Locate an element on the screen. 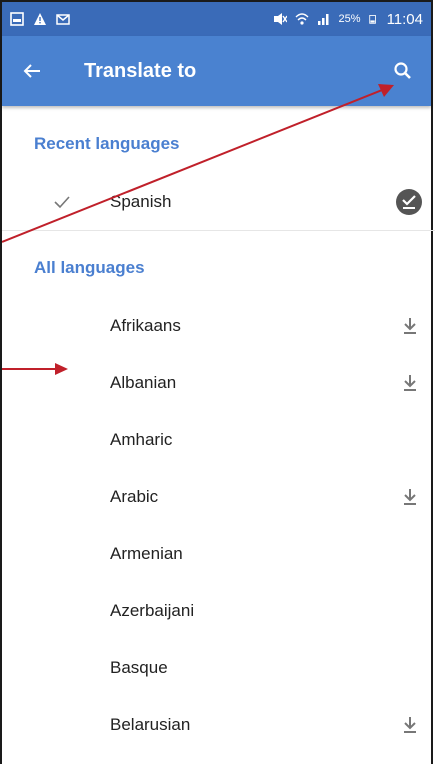  language-label: Spanish is located at coordinates (141, 201).